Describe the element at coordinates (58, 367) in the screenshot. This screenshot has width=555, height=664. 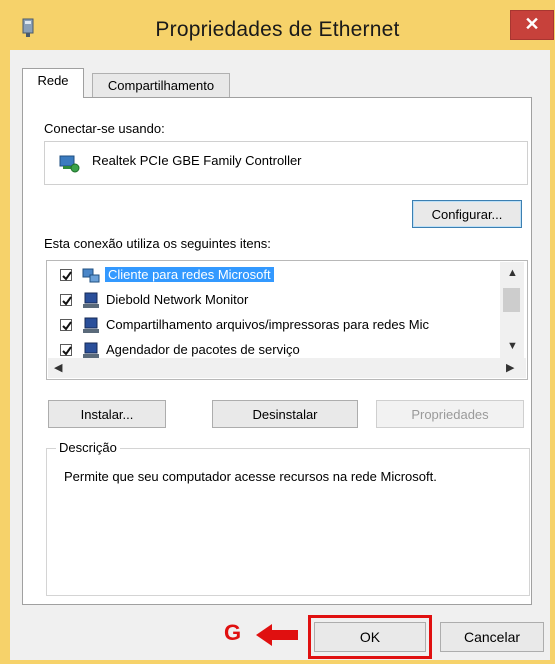
I see `scroll-left-icon: ◀` at that location.